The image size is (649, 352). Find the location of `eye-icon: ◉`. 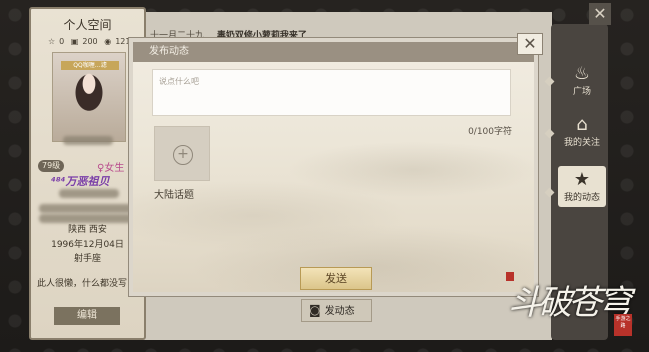

eye-icon: ◉ is located at coordinates (108, 41).